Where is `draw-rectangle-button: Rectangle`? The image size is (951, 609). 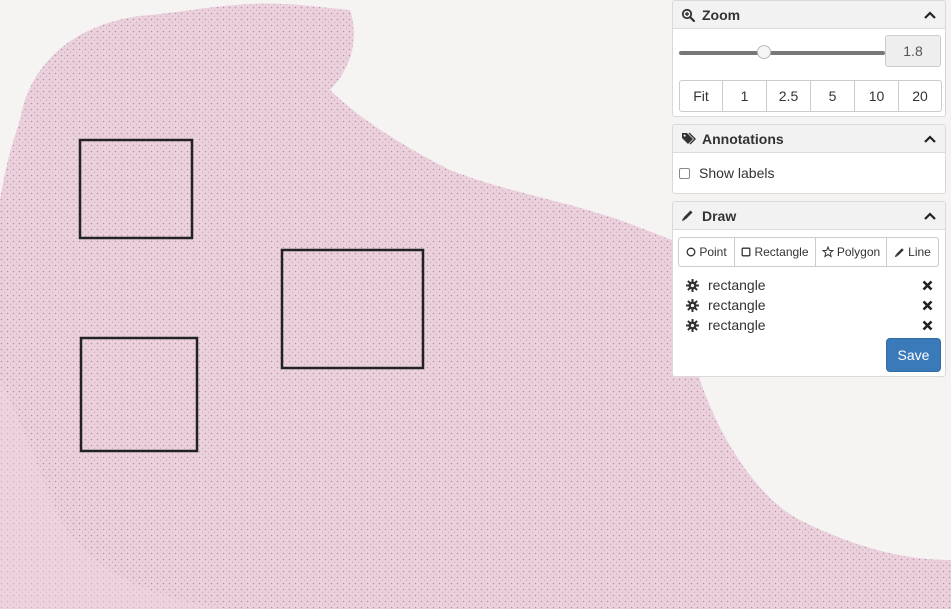 draw-rectangle-button: Rectangle is located at coordinates (775, 252).